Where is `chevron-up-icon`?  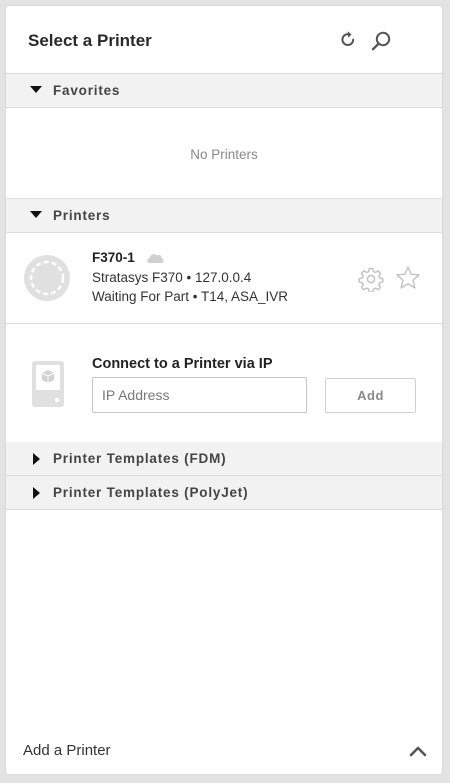 chevron-up-icon is located at coordinates (418, 751).